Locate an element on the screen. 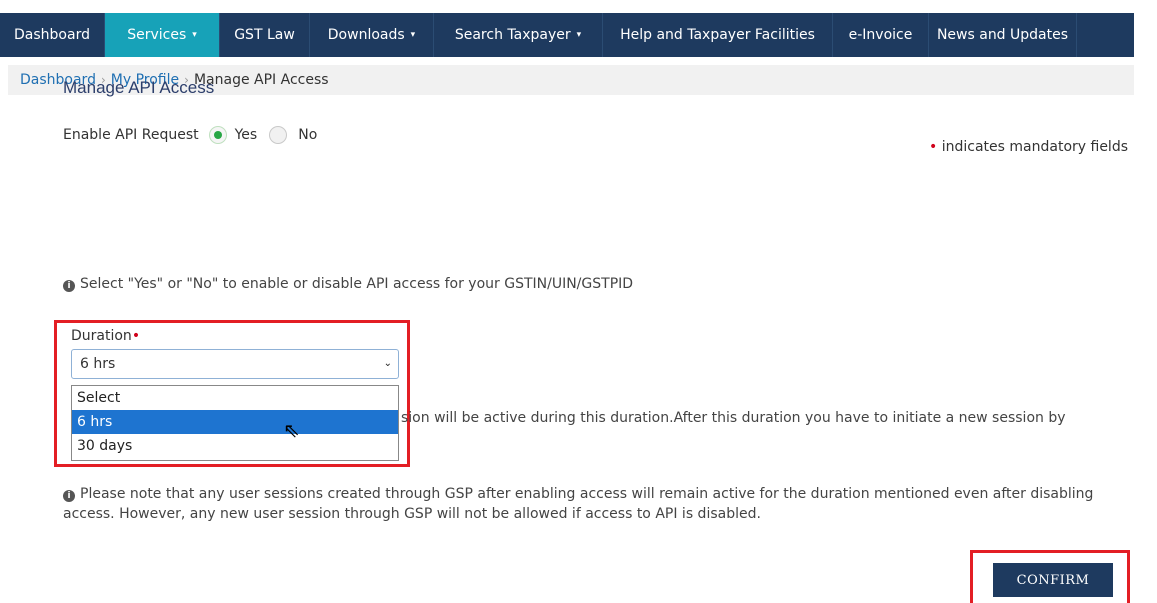 The width and height of the screenshot is (1157, 603). duration-label: Duration• is located at coordinates (105, 336).